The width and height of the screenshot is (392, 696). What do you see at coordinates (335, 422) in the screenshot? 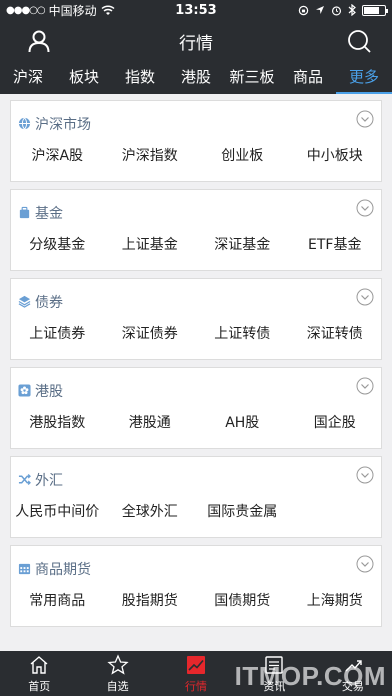
I see `market-item: 国企股` at bounding box center [335, 422].